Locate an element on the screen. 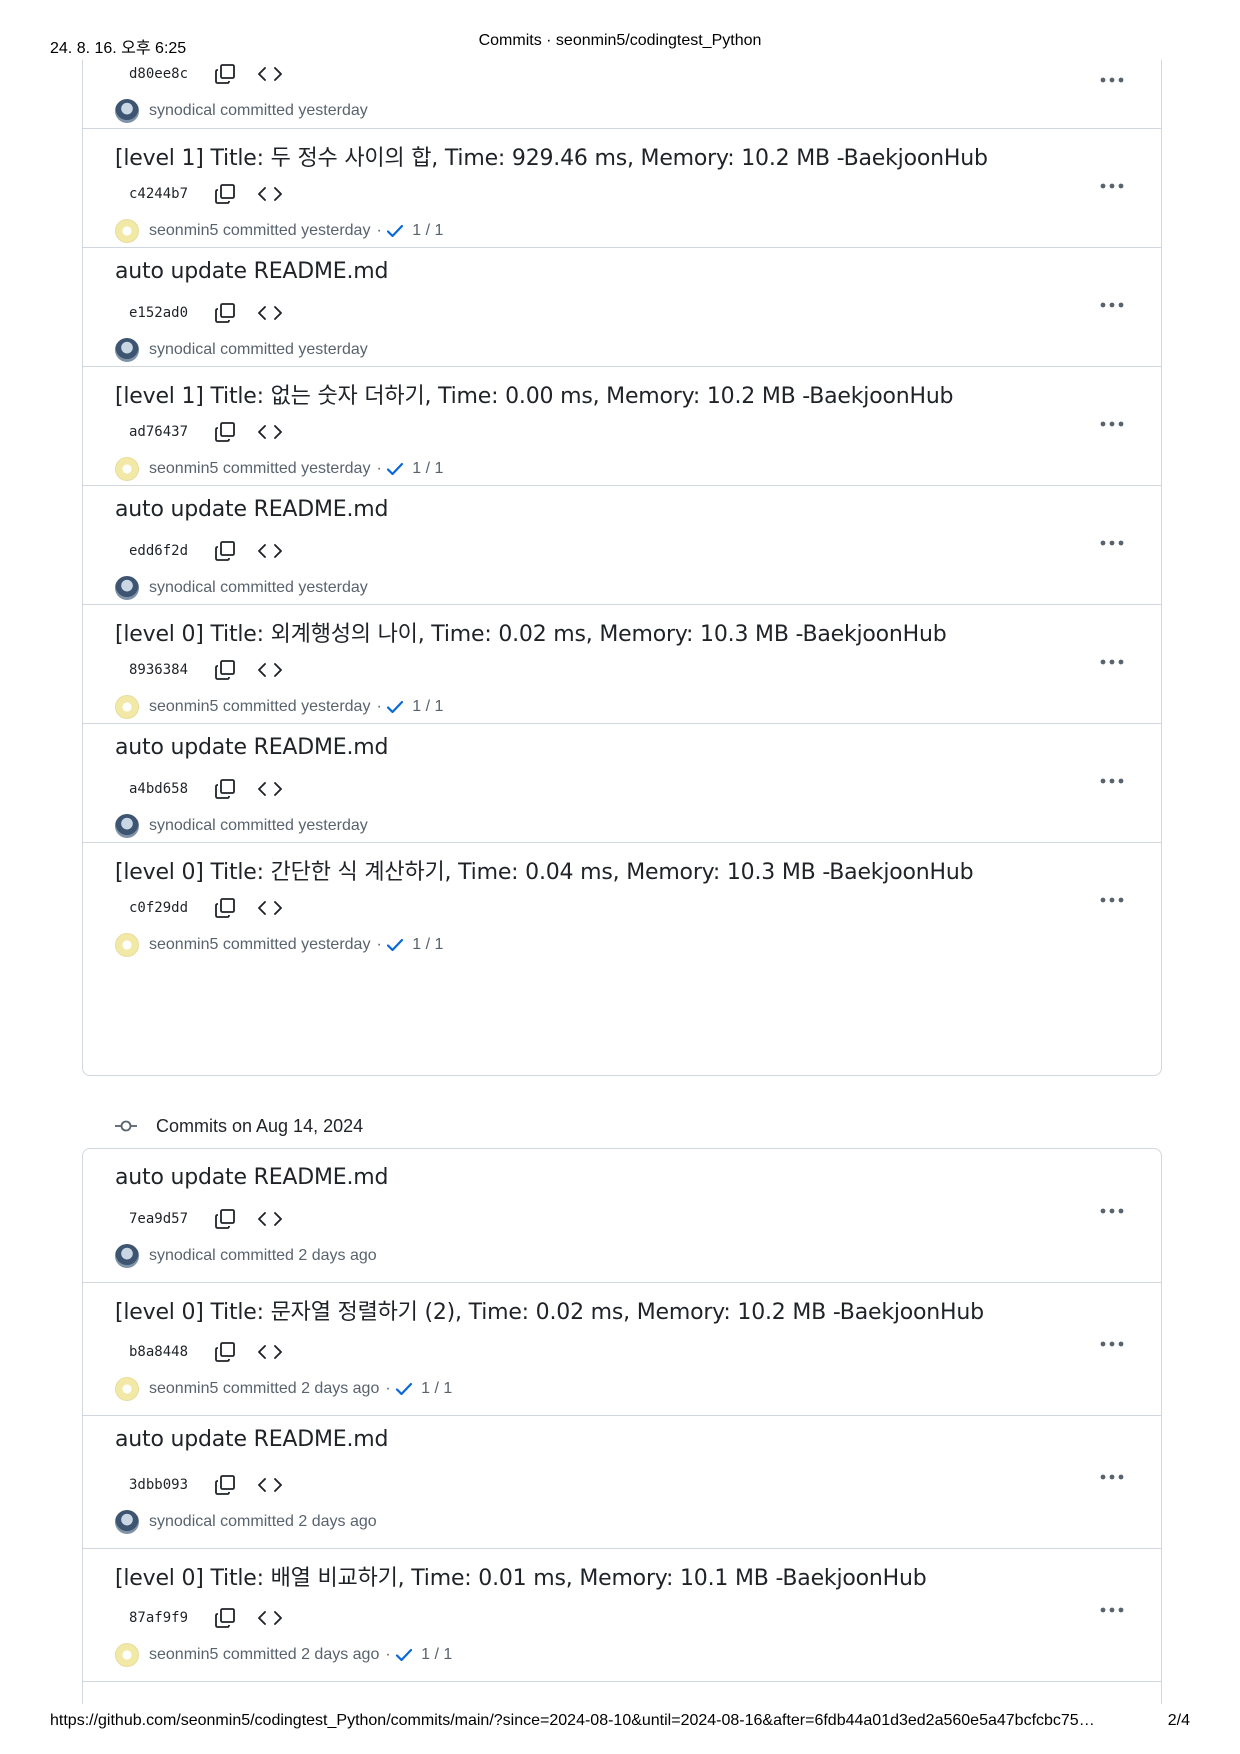 This screenshot has height=1754, width=1240. commit-sha: 8936384 is located at coordinates (169, 670).